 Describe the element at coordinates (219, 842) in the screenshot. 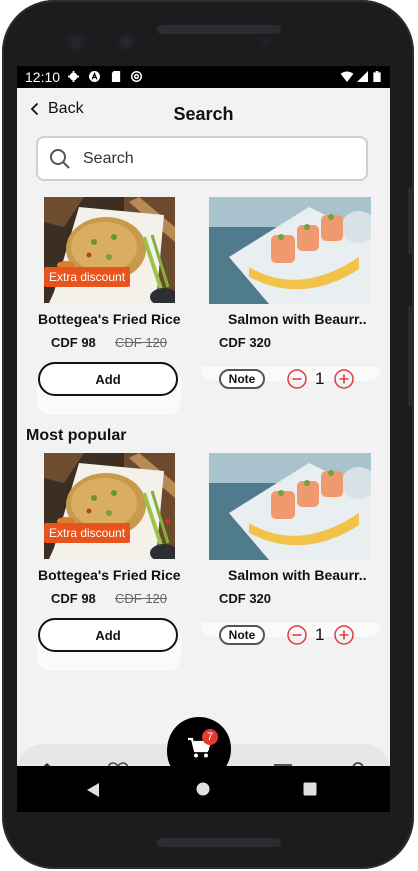

I see `bottom-speaker` at that location.